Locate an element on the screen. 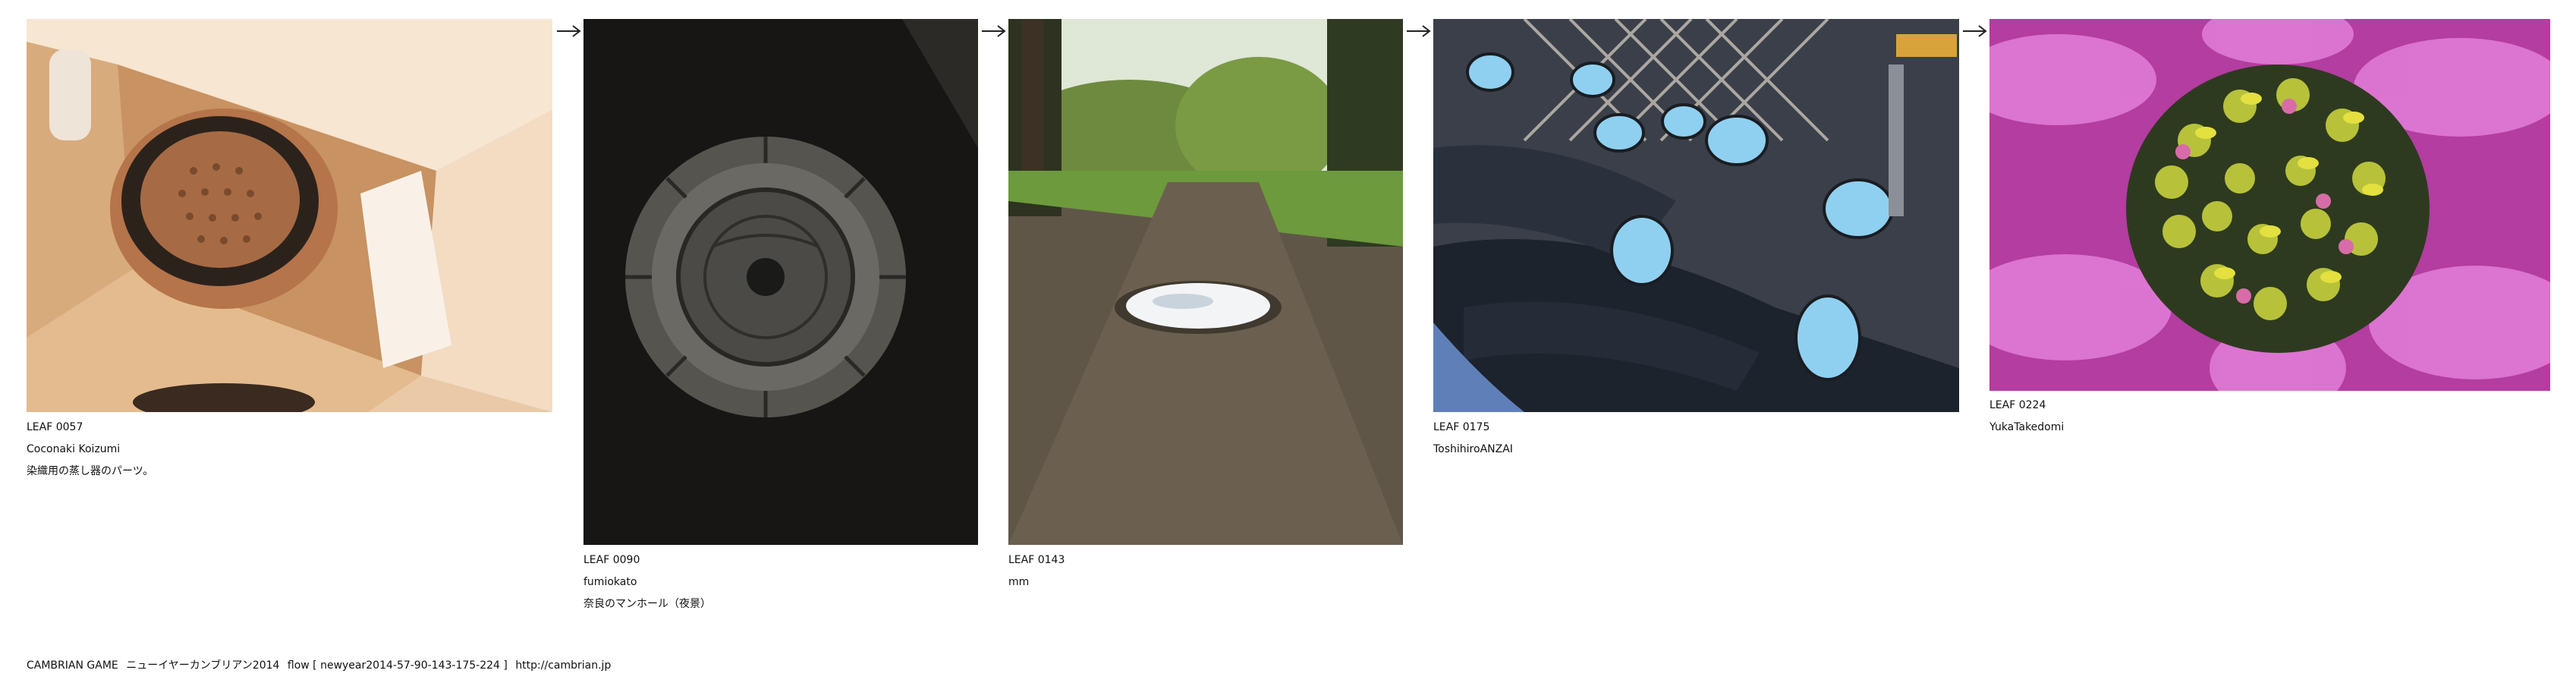 The image size is (2576, 683). footer-flow-label: flow [ newyear2014-57-90-143-175-224 ] is located at coordinates (397, 665).